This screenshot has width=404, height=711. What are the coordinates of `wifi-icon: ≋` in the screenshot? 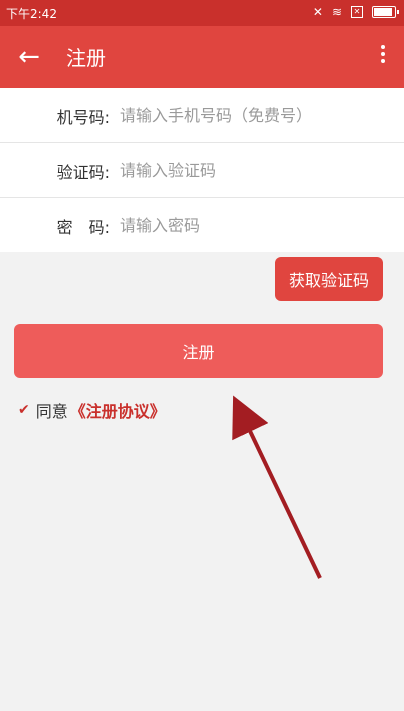 It's located at (336, 12).